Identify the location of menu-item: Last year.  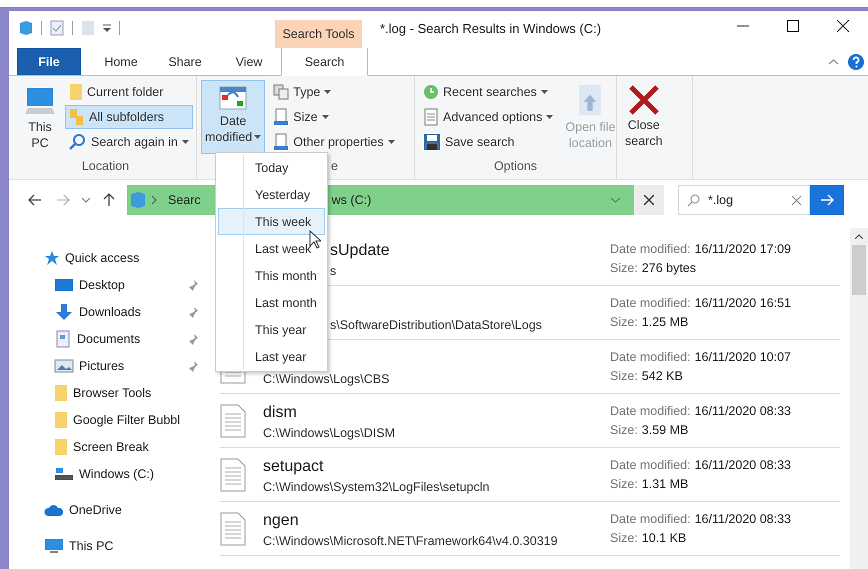
(271, 356).